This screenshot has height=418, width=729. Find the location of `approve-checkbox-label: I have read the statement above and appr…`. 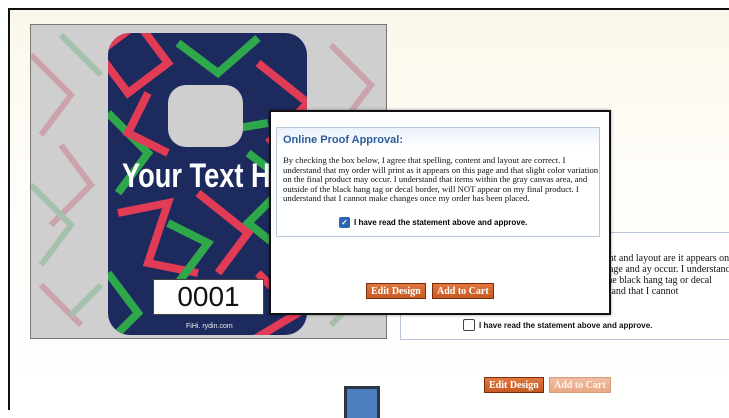

approve-checkbox-label: I have read the statement above and appr… is located at coordinates (441, 222).